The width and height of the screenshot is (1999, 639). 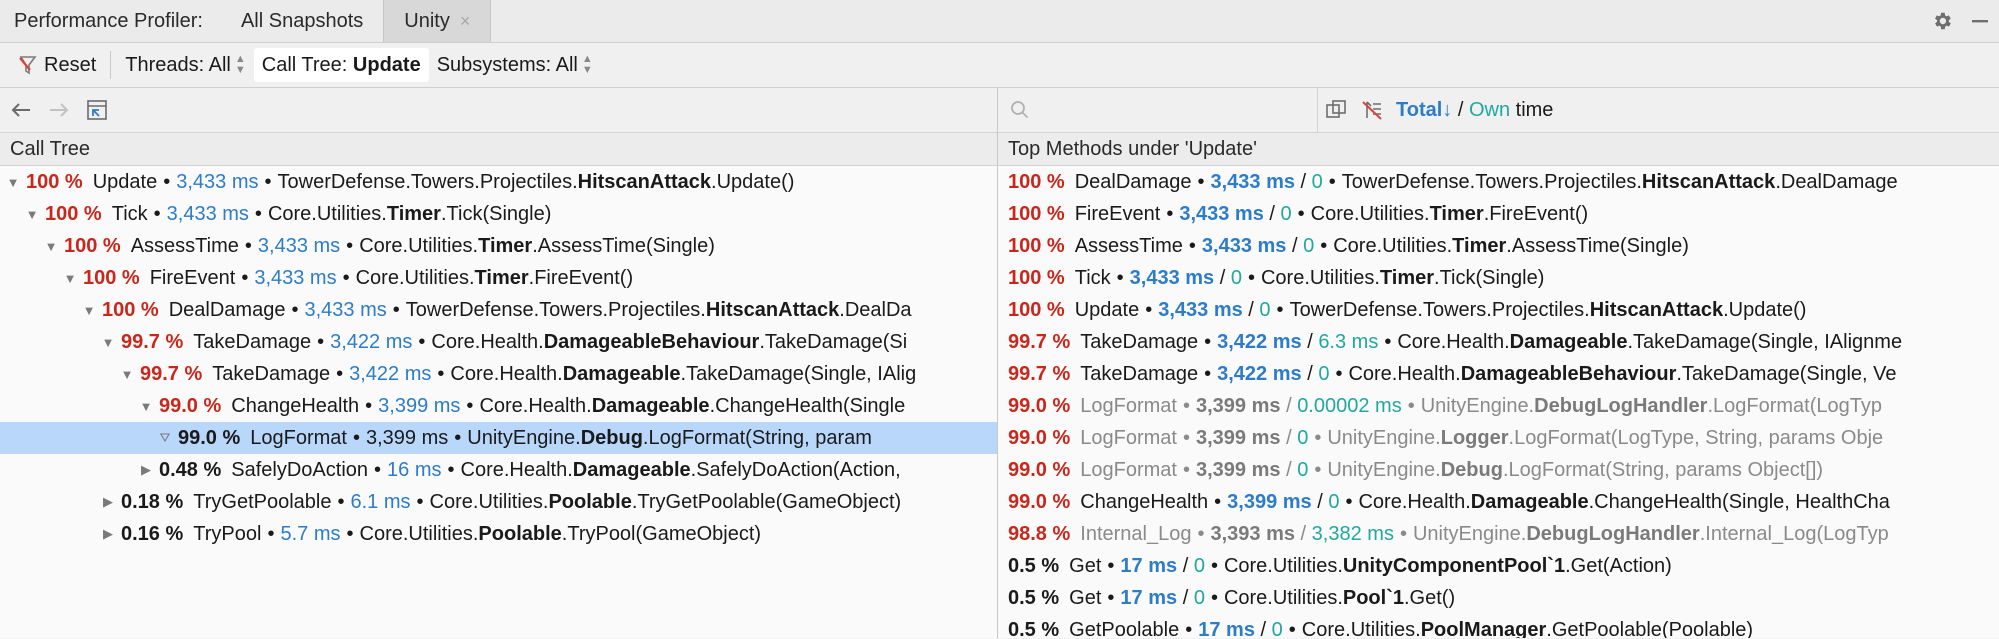 I want to click on search-input, so click(x=1158, y=110).